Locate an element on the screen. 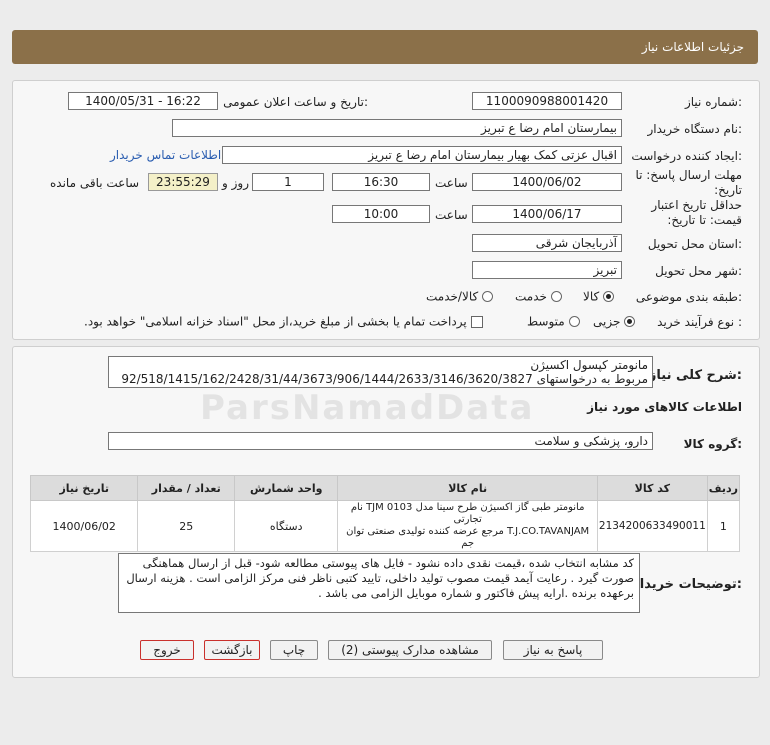 This screenshot has height=745, width=770. description-line-1: مانومتر کپسول اکسیژن is located at coordinates (589, 365).